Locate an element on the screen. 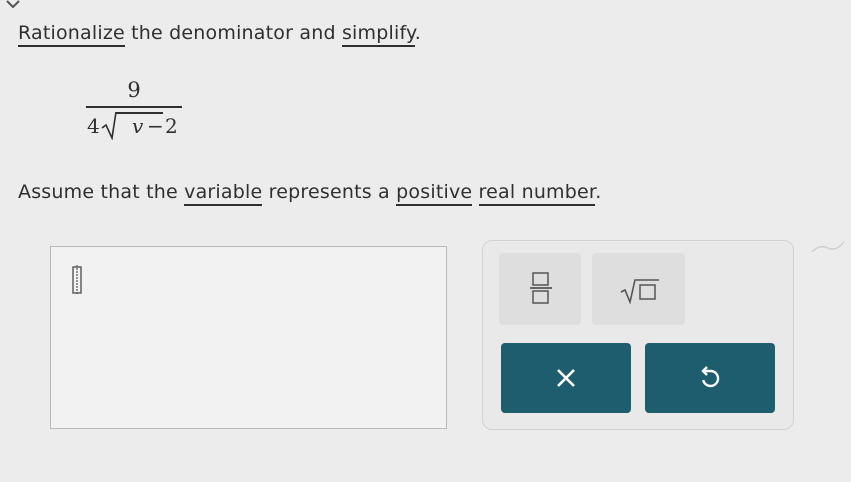  fraction-numerator: 9 is located at coordinates (134, 90).